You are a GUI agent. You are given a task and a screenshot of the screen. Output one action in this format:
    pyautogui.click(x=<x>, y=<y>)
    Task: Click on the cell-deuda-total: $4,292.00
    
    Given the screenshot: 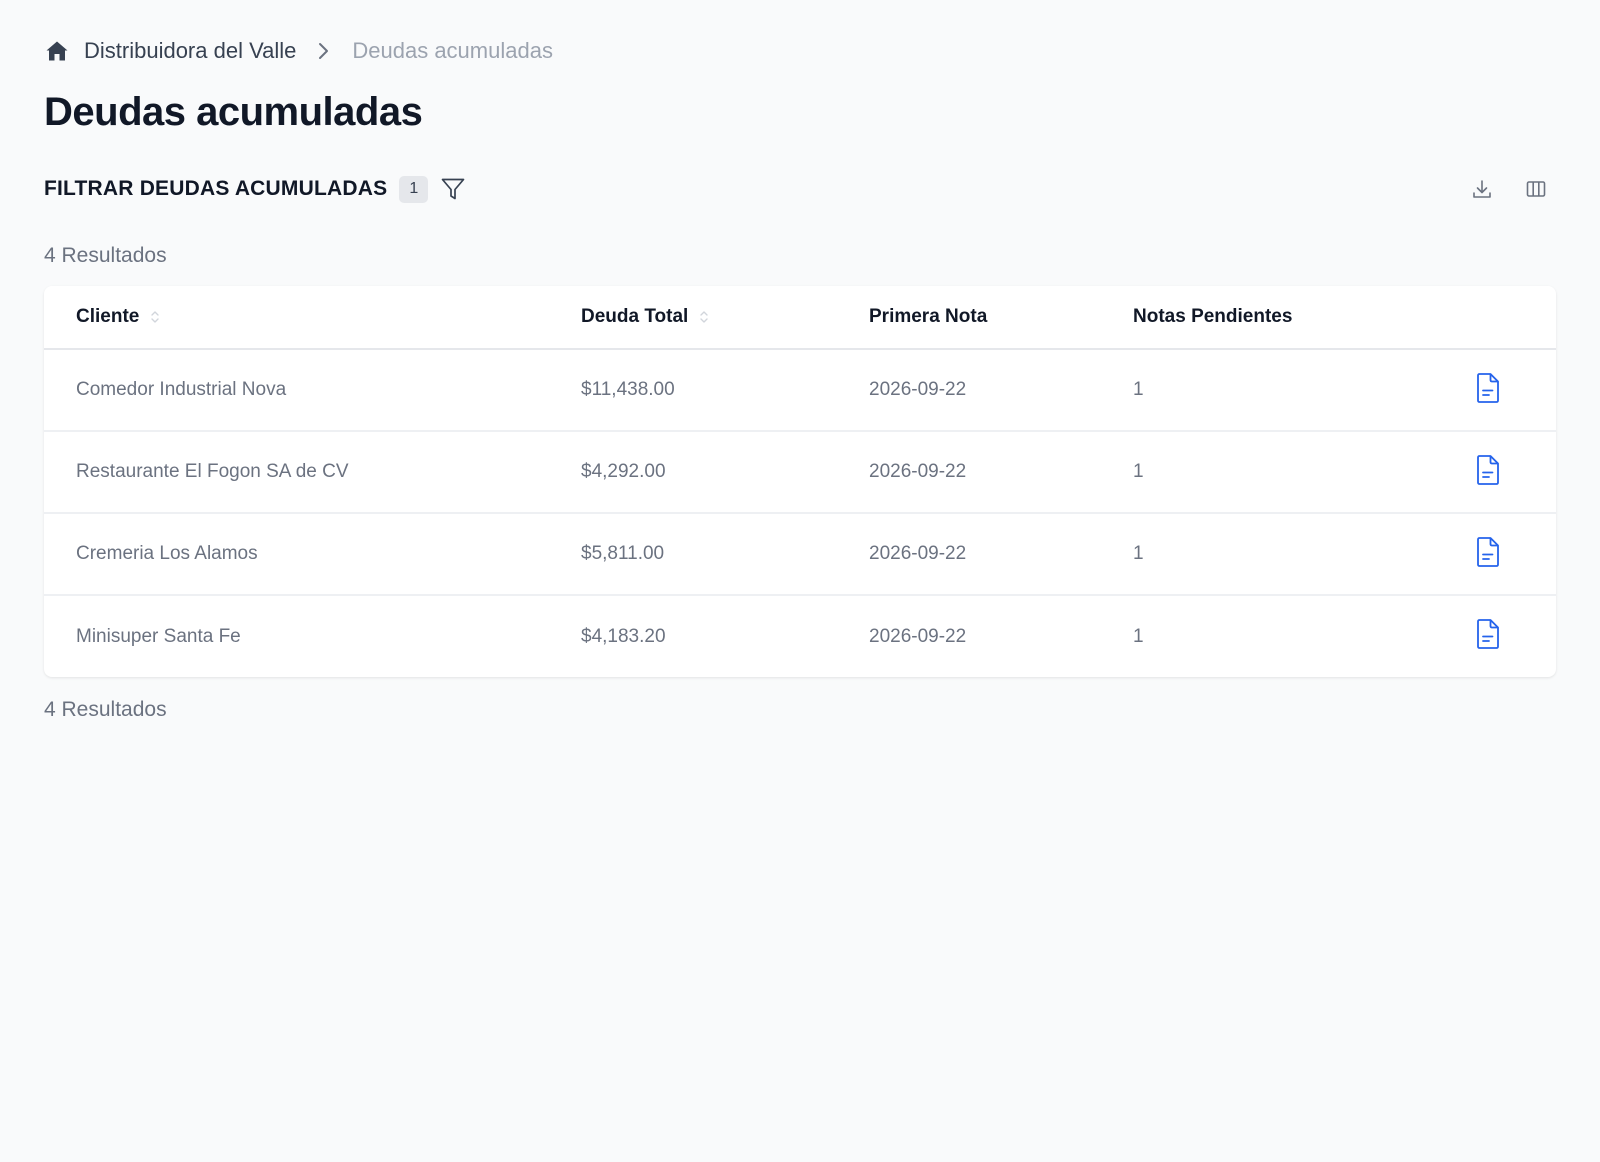 What is the action you would take?
    pyautogui.click(x=623, y=471)
    